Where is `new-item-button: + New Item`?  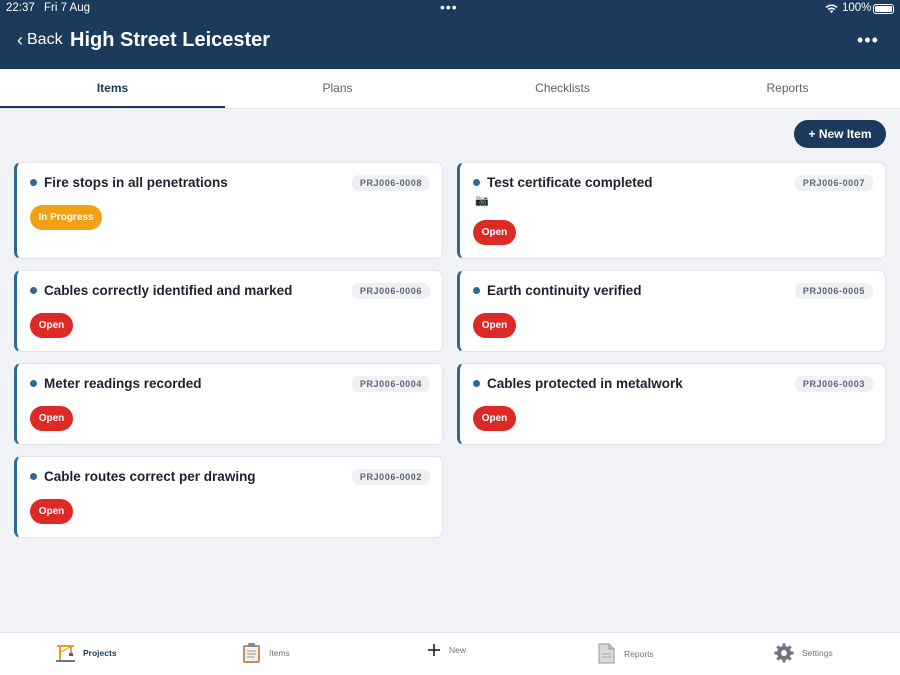 new-item-button: + New Item is located at coordinates (840, 134).